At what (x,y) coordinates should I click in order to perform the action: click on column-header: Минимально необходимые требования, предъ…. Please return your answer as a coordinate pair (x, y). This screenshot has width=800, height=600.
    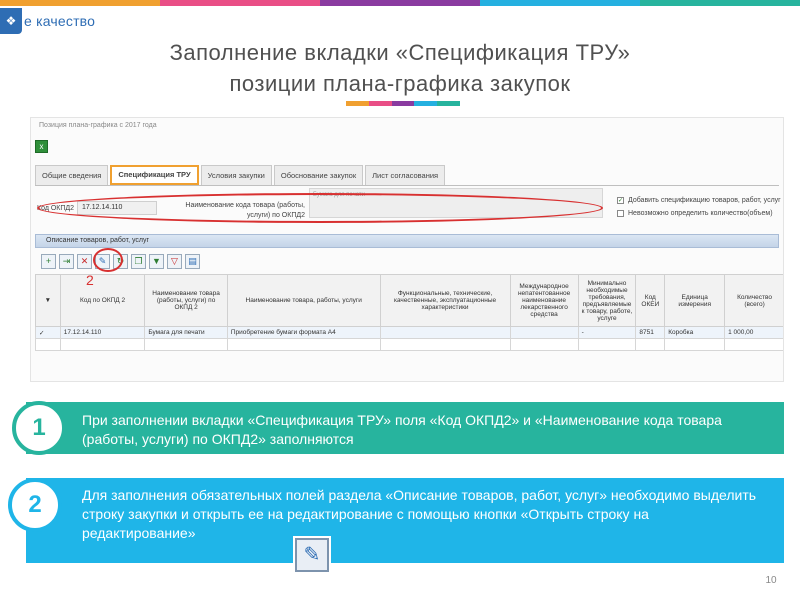
    Looking at the image, I should click on (607, 300).